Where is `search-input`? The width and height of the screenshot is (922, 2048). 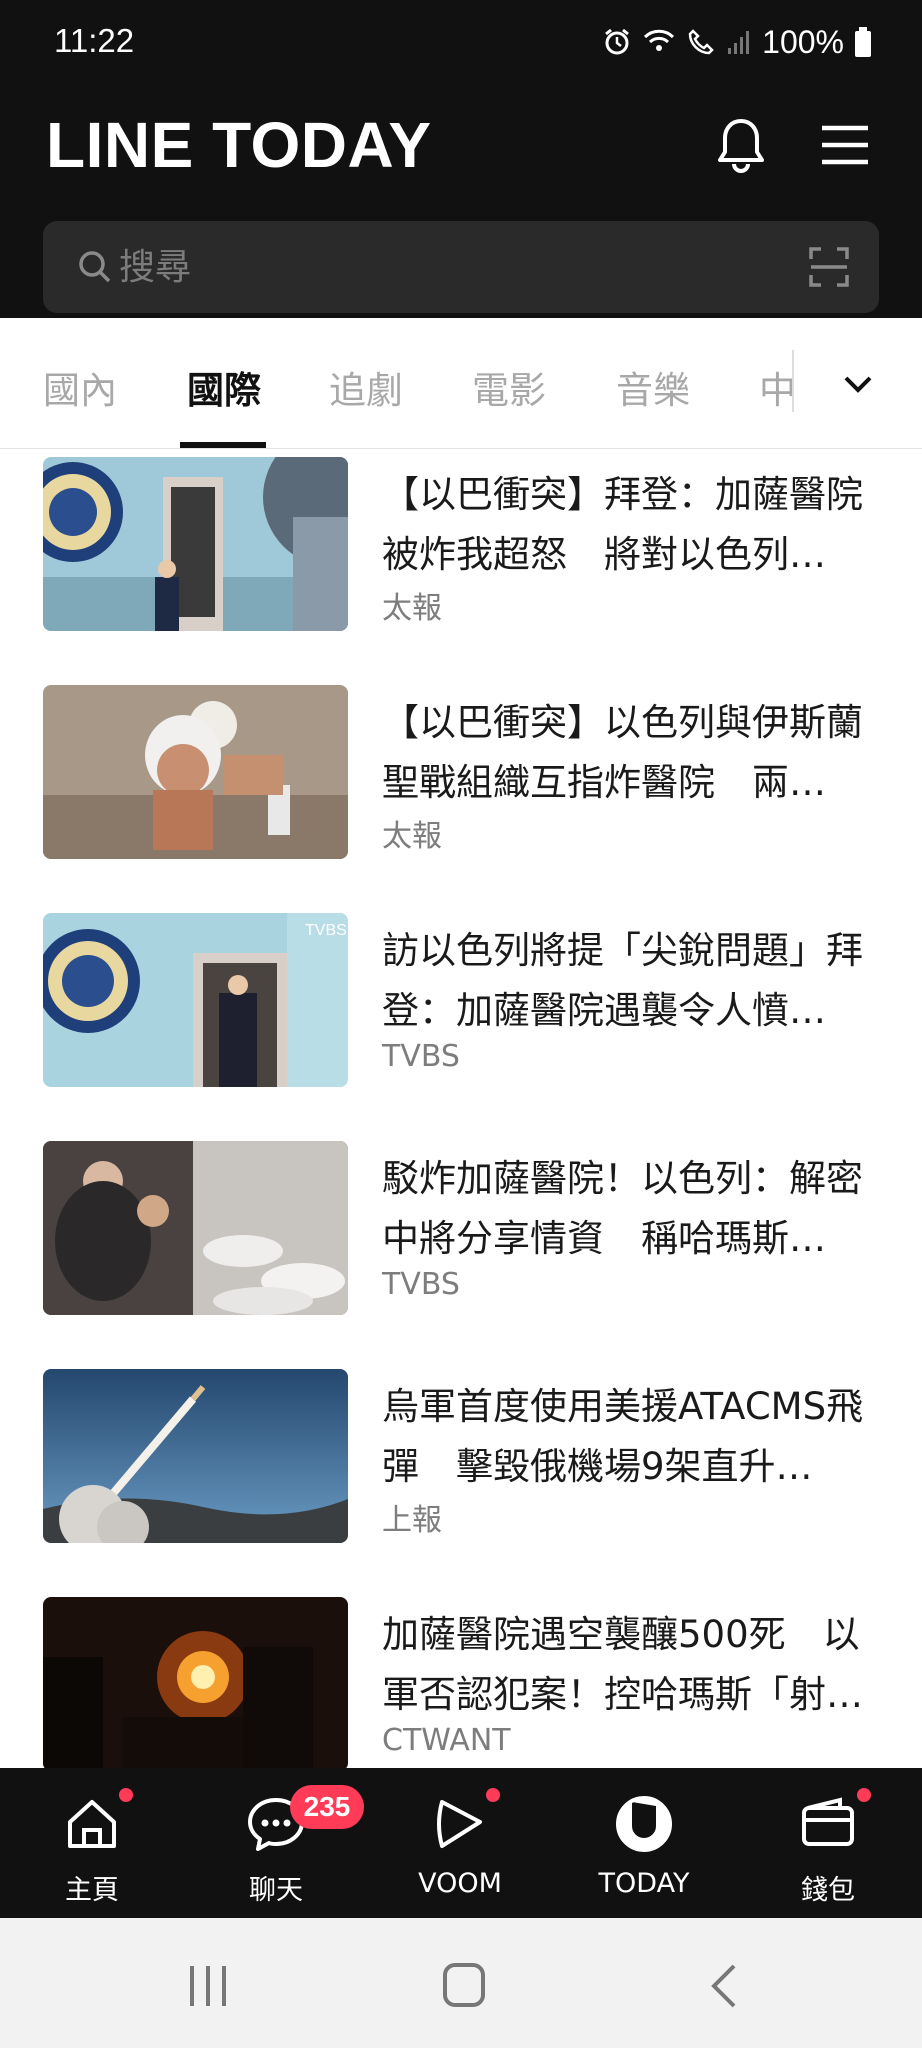 search-input is located at coordinates (419, 267).